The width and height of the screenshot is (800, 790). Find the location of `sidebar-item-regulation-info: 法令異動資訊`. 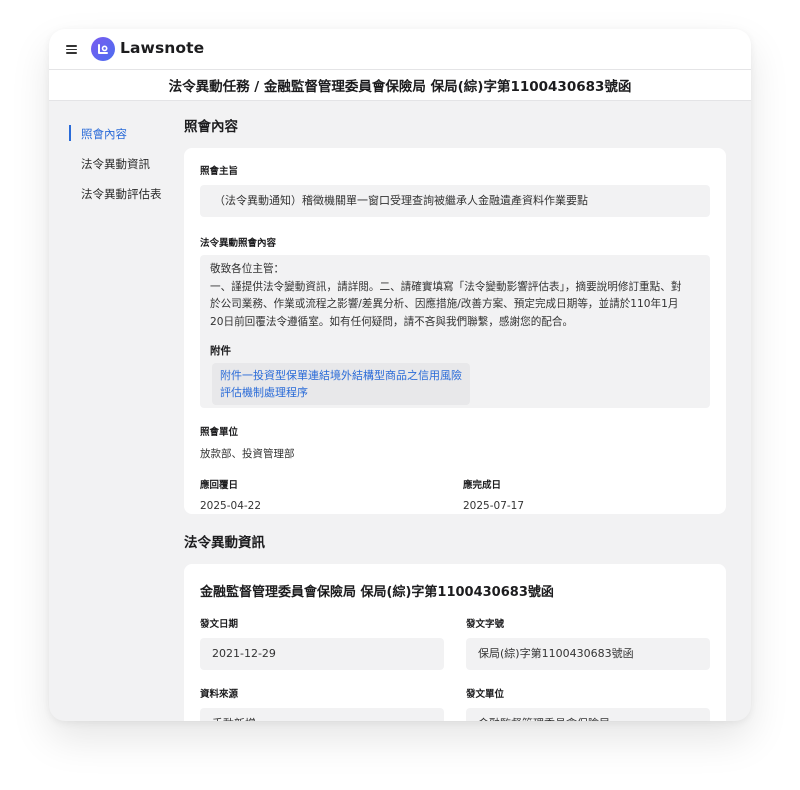

sidebar-item-regulation-info: 法令異動資訊 is located at coordinates (124, 166).